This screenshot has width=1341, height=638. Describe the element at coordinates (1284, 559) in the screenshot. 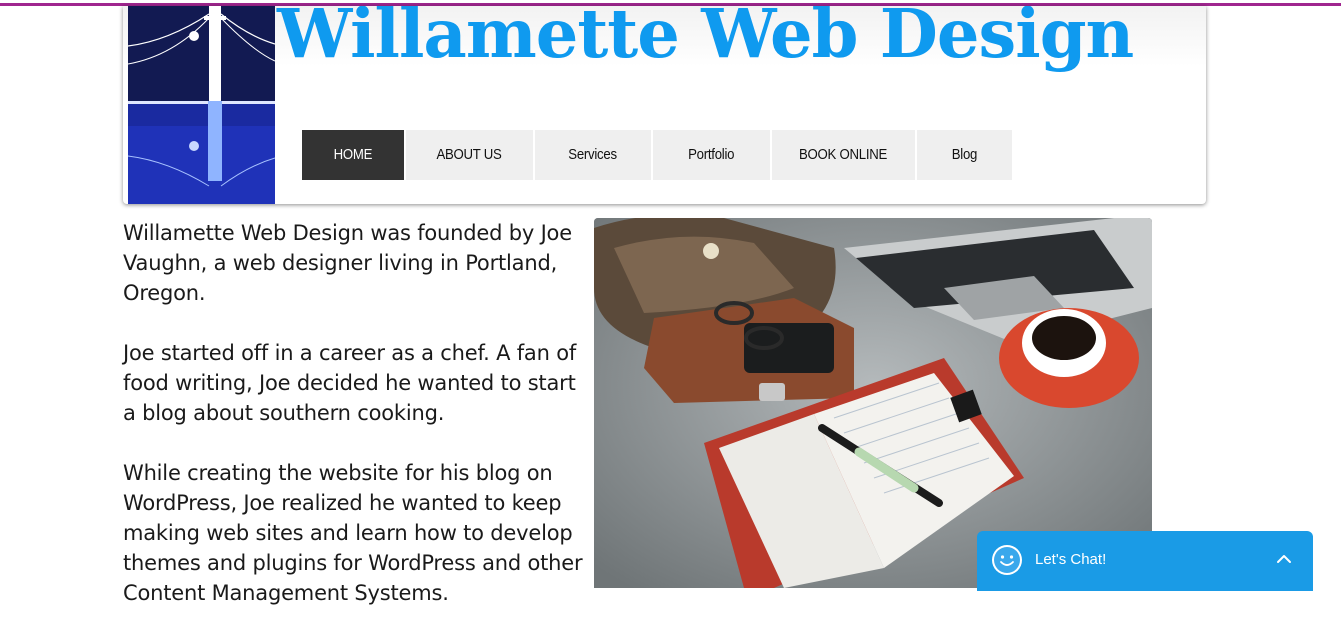

I see `chevron-up-icon` at that location.